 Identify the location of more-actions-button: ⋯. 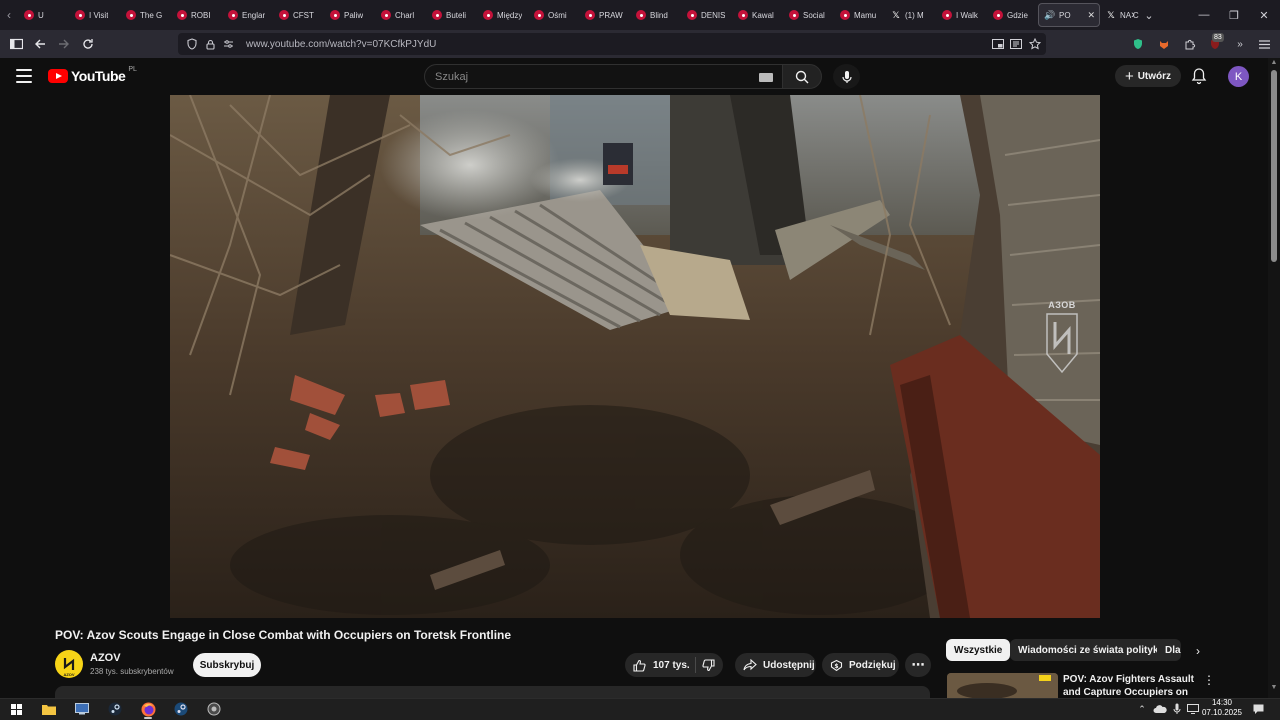
(918, 665).